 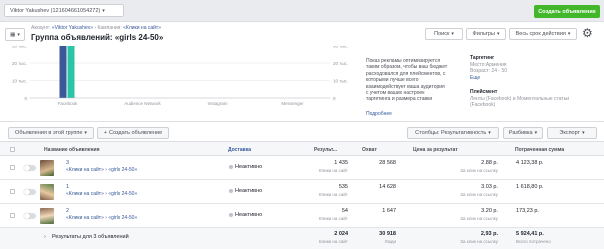 I want to click on create-ad-table-button: + Создать объявление, so click(x=133, y=133).